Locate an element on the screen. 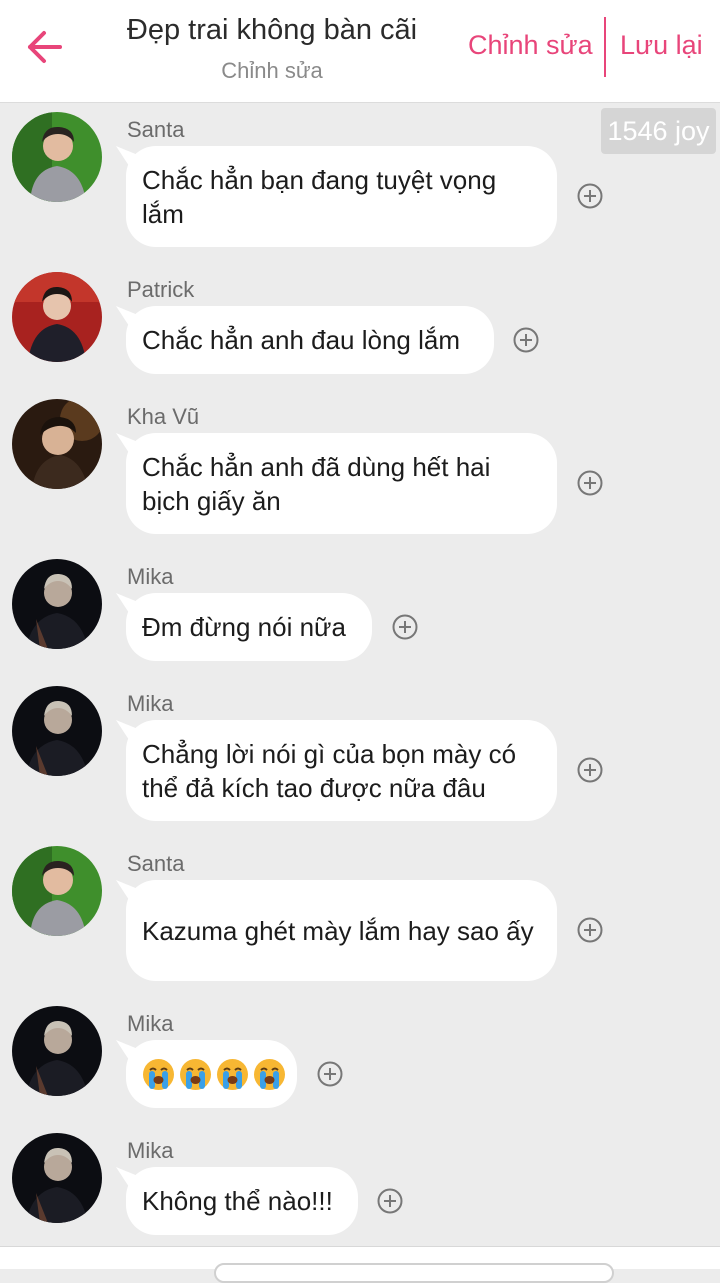  message-bubble: Kazuma ghét mày lắm hay sao ấy is located at coordinates (341, 930).